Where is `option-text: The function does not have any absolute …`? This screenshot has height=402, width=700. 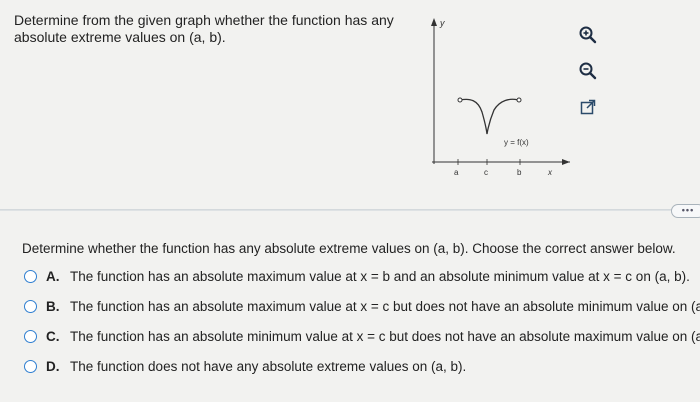
option-text: The function does not have any absolute … is located at coordinates (268, 366).